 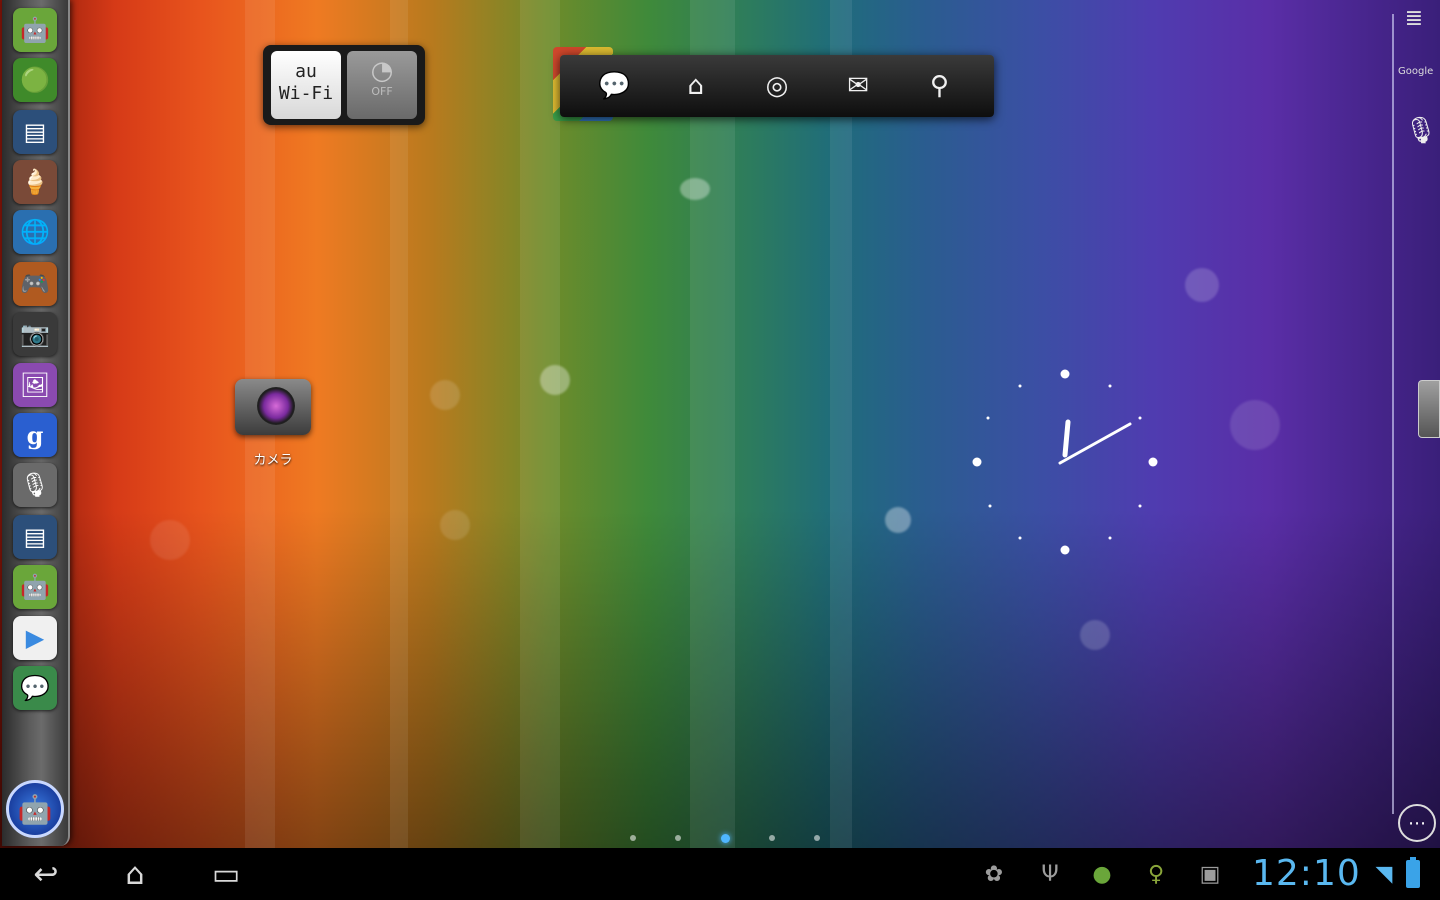 I want to click on clock-minute-hand, so click(x=1095, y=443).